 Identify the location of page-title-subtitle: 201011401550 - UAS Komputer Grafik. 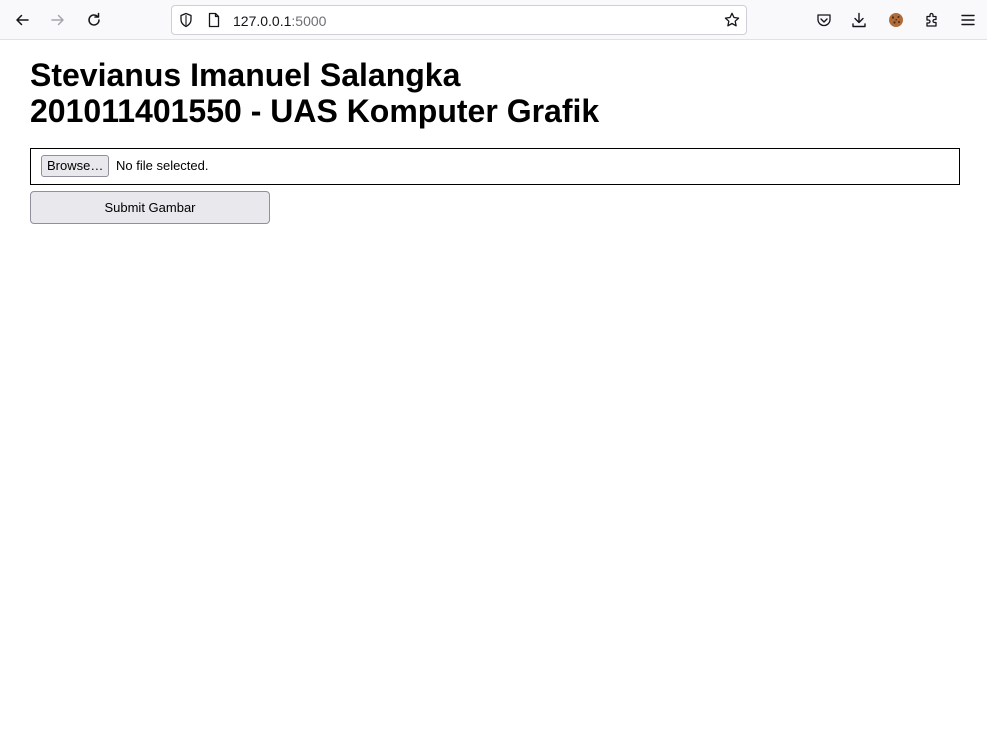
(315, 111).